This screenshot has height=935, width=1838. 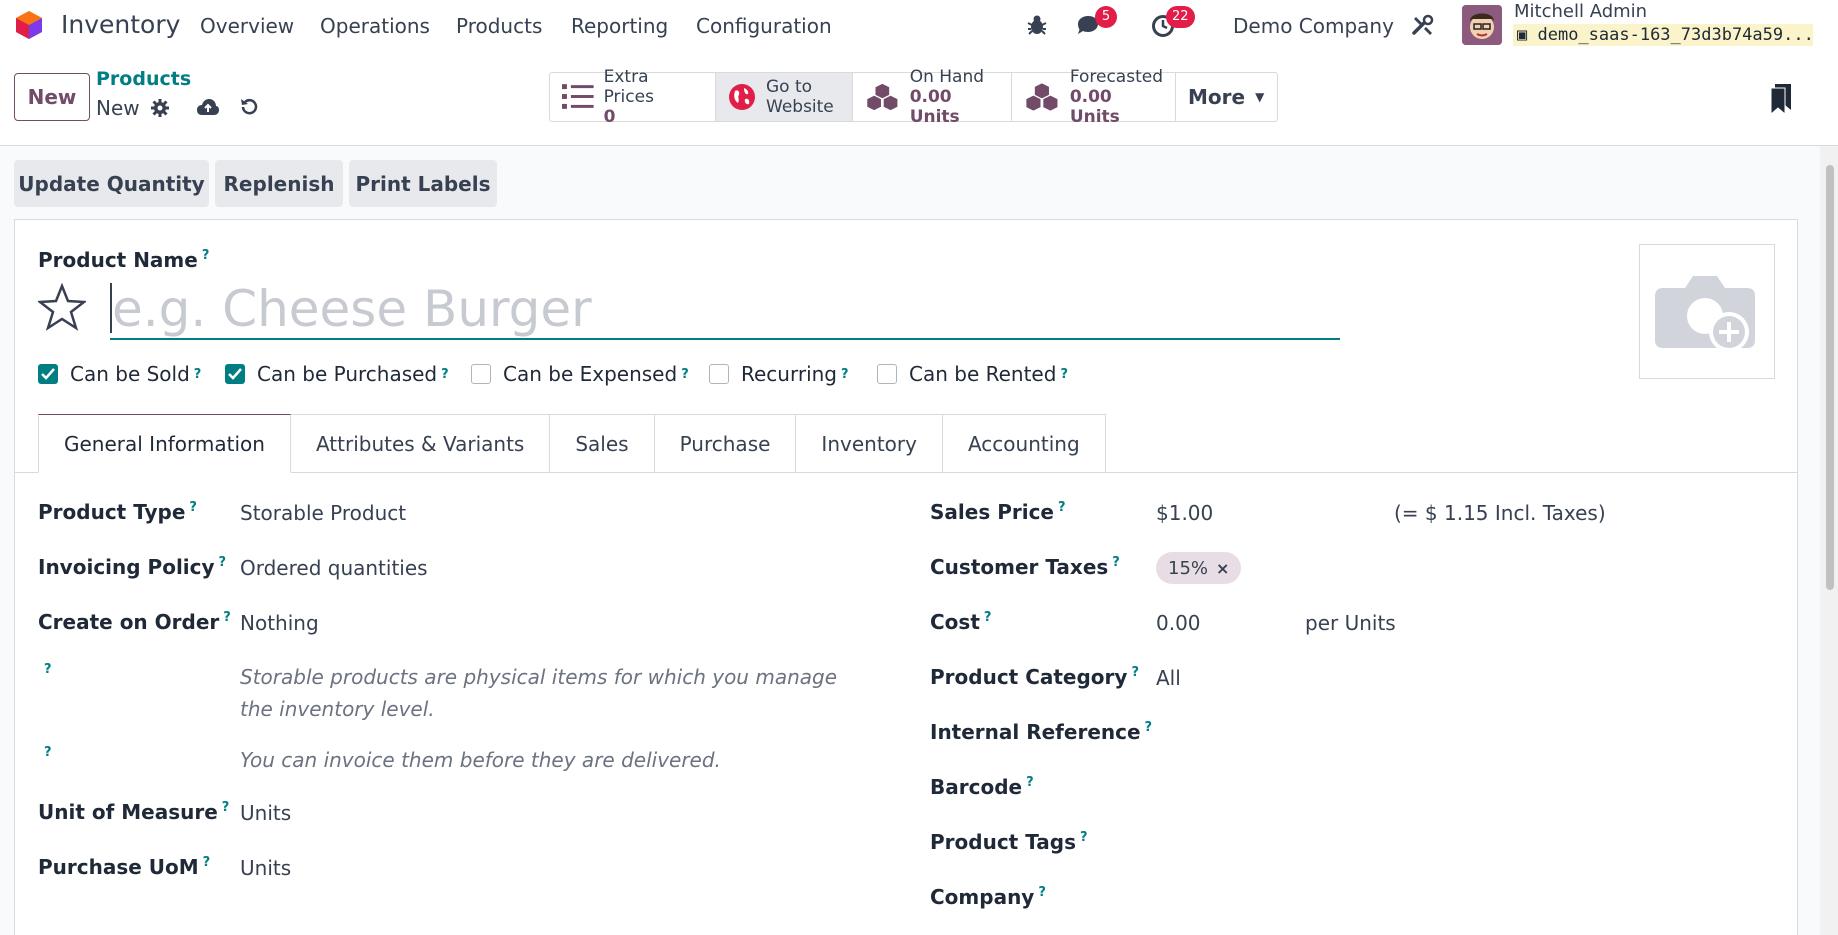 What do you see at coordinates (1003, 842) in the screenshot?
I see `product-tags-label-text: Product Tags` at bounding box center [1003, 842].